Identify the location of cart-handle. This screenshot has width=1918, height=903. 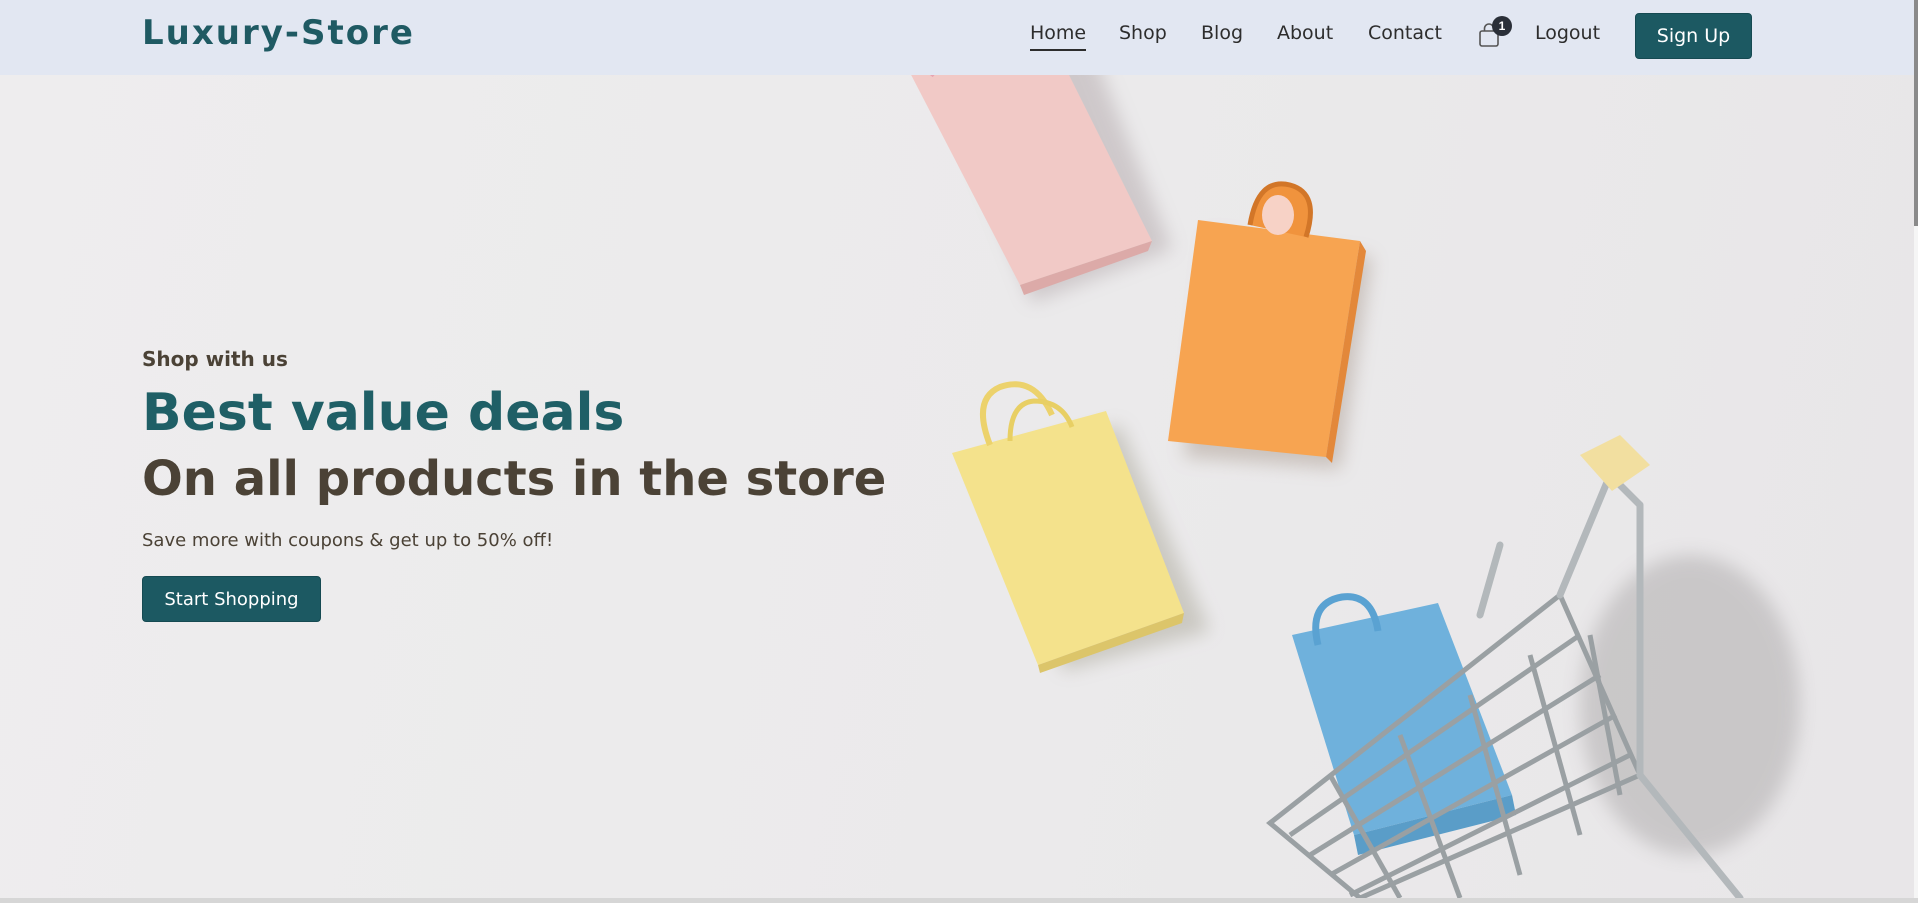
(1615, 463).